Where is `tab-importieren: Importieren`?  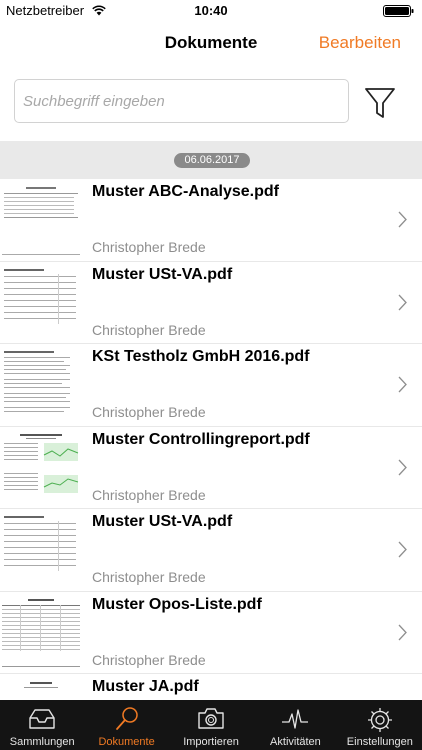 tab-importieren: Importieren is located at coordinates (211, 725).